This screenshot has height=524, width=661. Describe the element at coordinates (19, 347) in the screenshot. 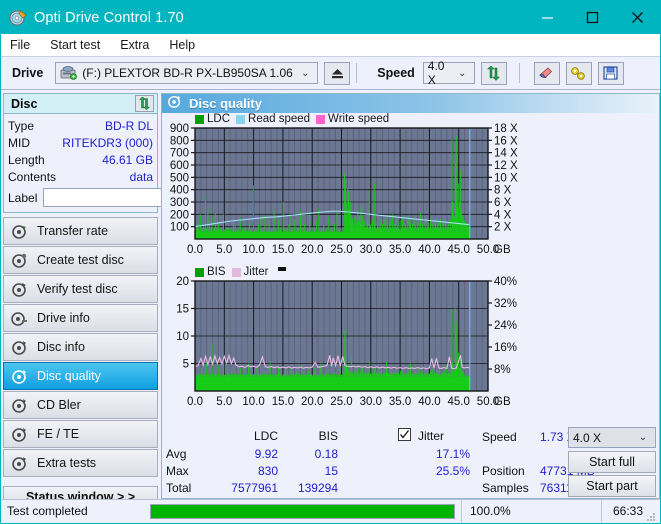

I see `disc-info-icon` at that location.